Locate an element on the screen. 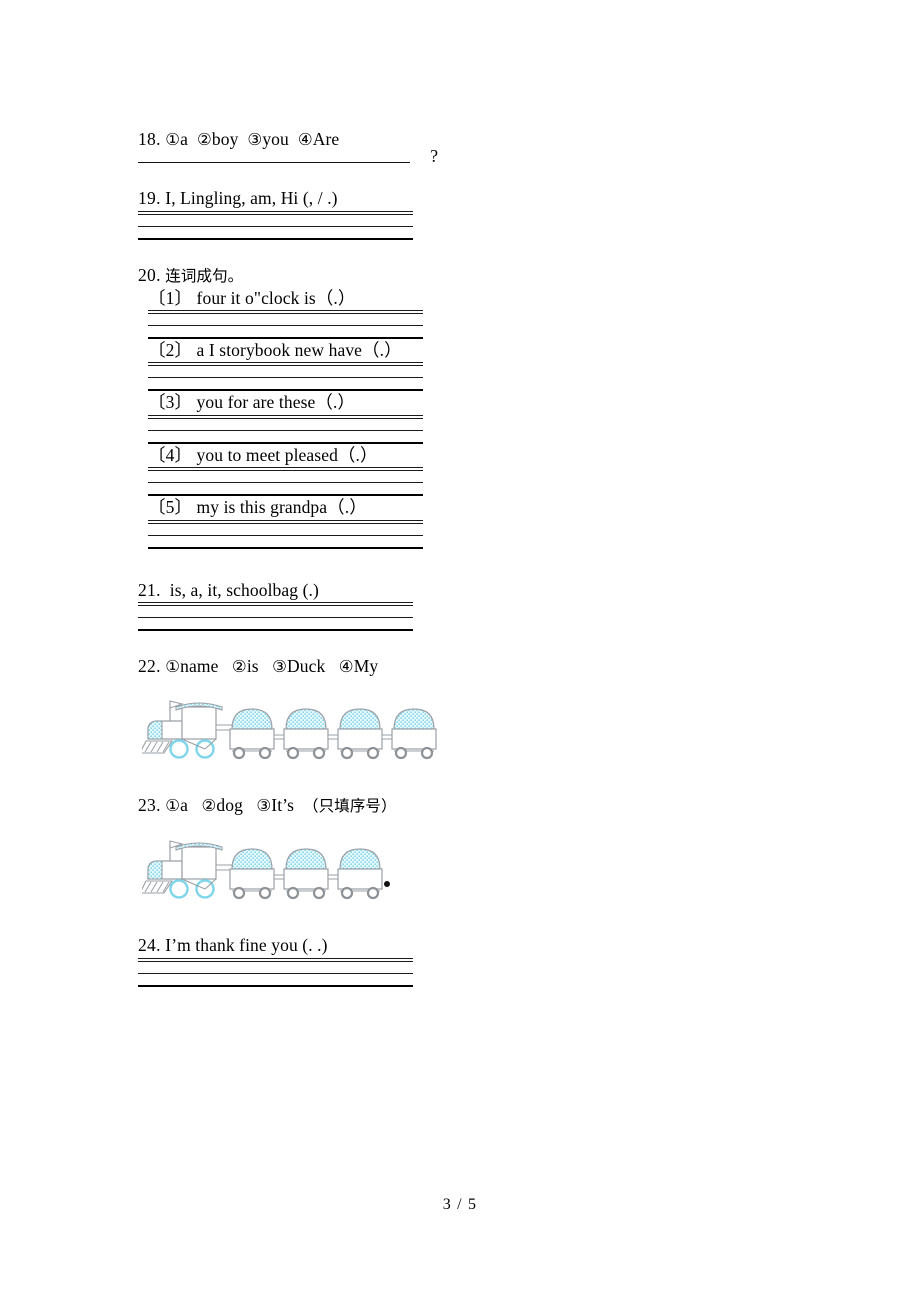 This screenshot has height=1302, width=920. item-text-row: 〔5〕 my is this grandpa（.） is located at coordinates (285, 508).